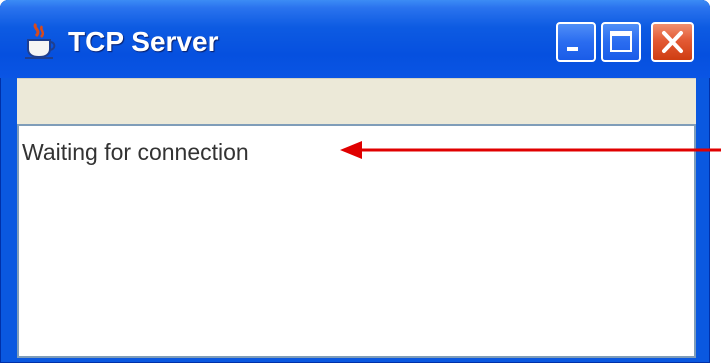 The height and width of the screenshot is (363, 721). I want to click on annotation-arrow-icon, so click(530, 150).